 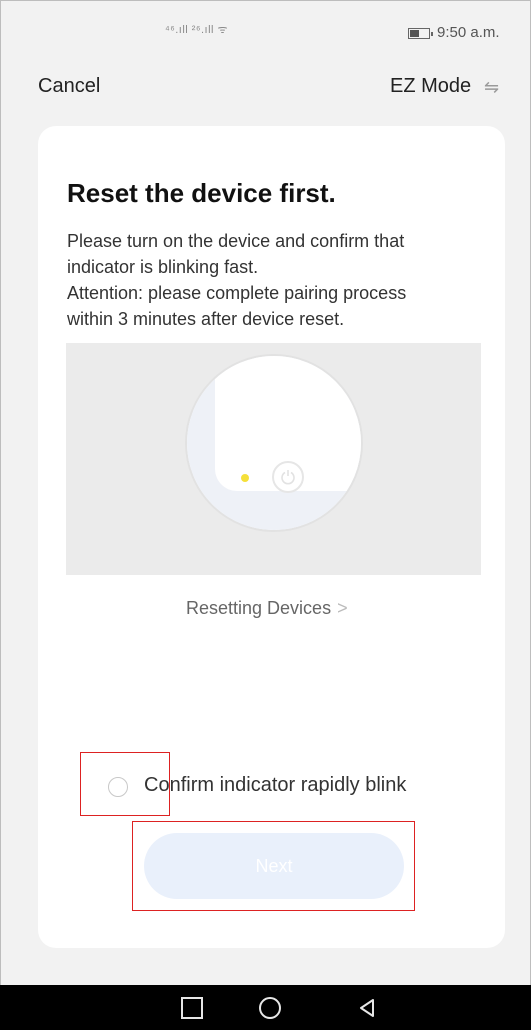 I want to click on swap-icon: ⇋, so click(x=491, y=87).